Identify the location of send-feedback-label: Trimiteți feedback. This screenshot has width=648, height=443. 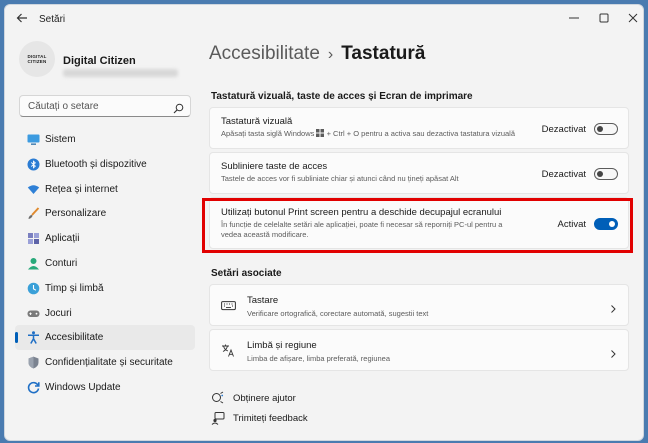
(270, 418).